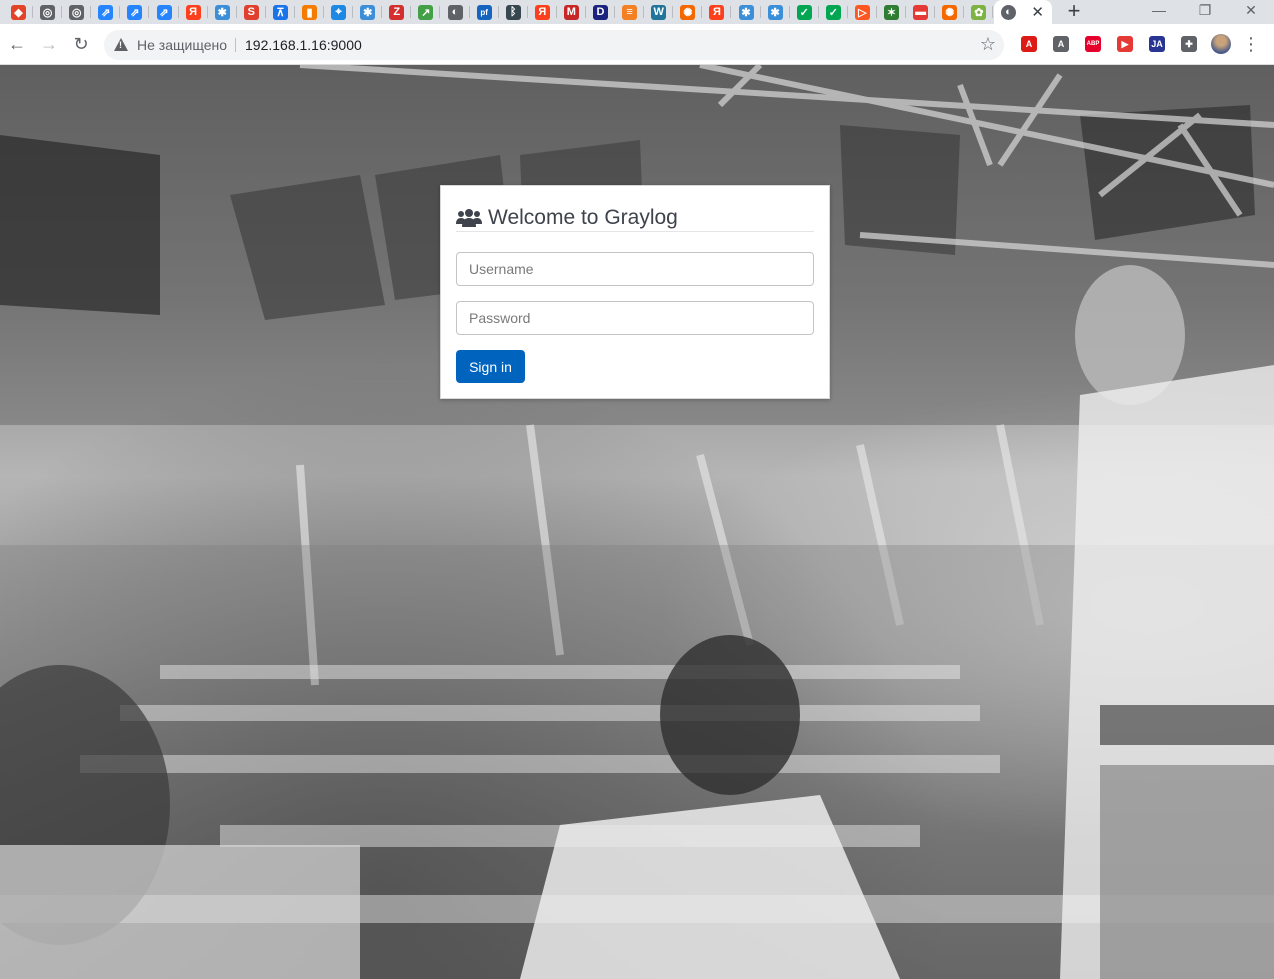 Image resolution: width=1274 pixels, height=979 pixels. I want to click on veeam-icon: ✓, so click(833, 12).